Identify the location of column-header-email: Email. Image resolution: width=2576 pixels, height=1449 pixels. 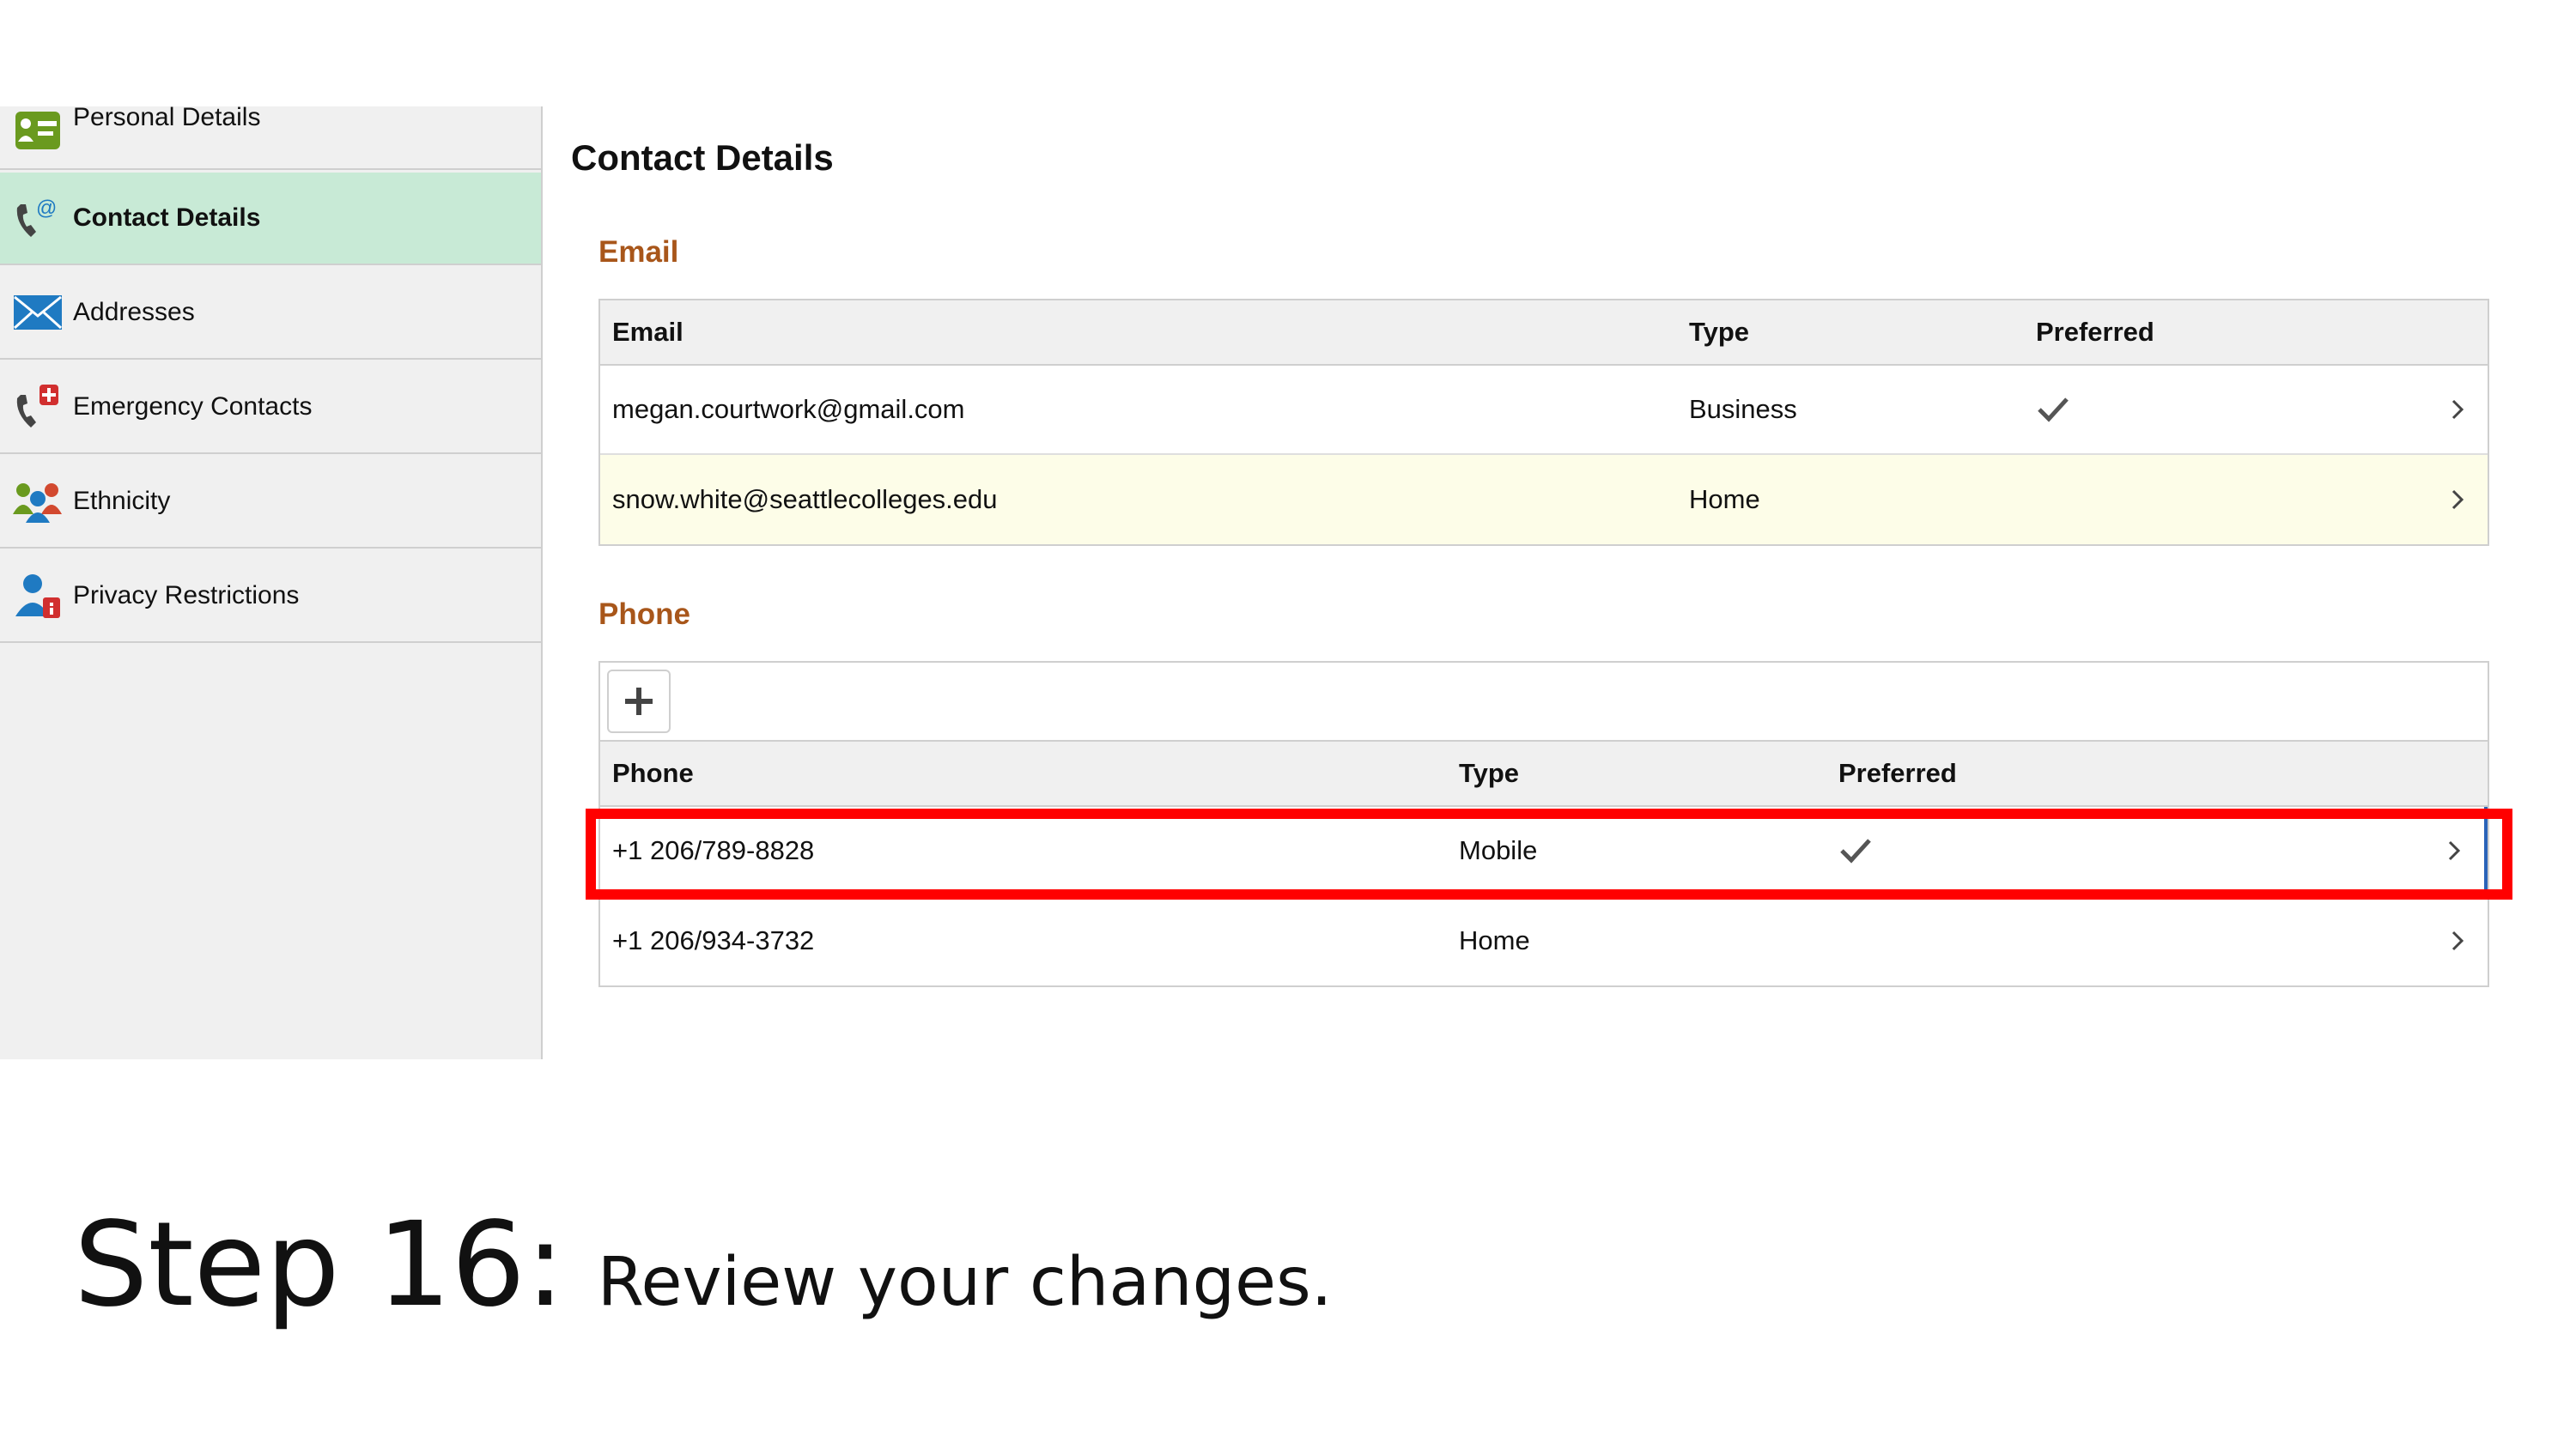
(647, 332).